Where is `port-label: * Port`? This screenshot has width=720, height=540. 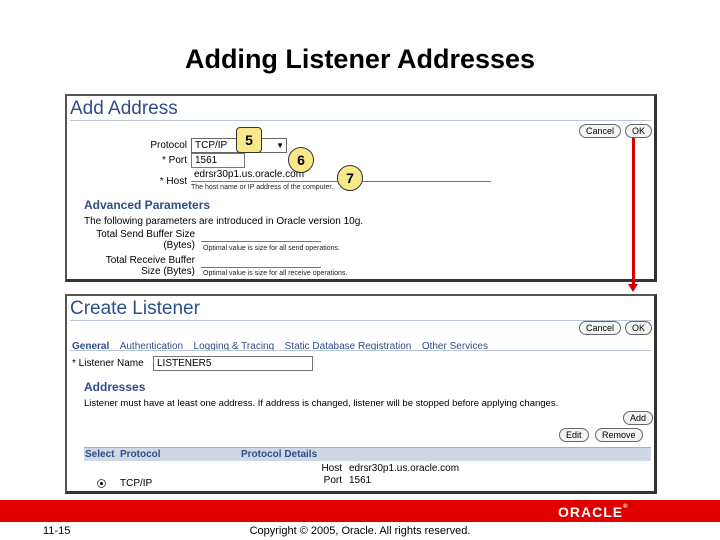
port-label: * Port is located at coordinates (174, 160).